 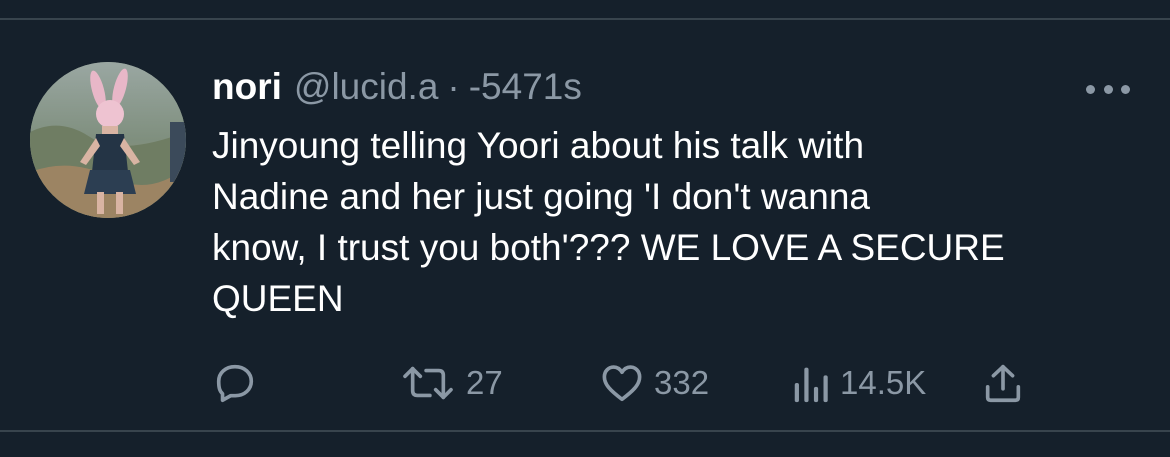 What do you see at coordinates (585, 10) in the screenshot?
I see `top-divider` at bounding box center [585, 10].